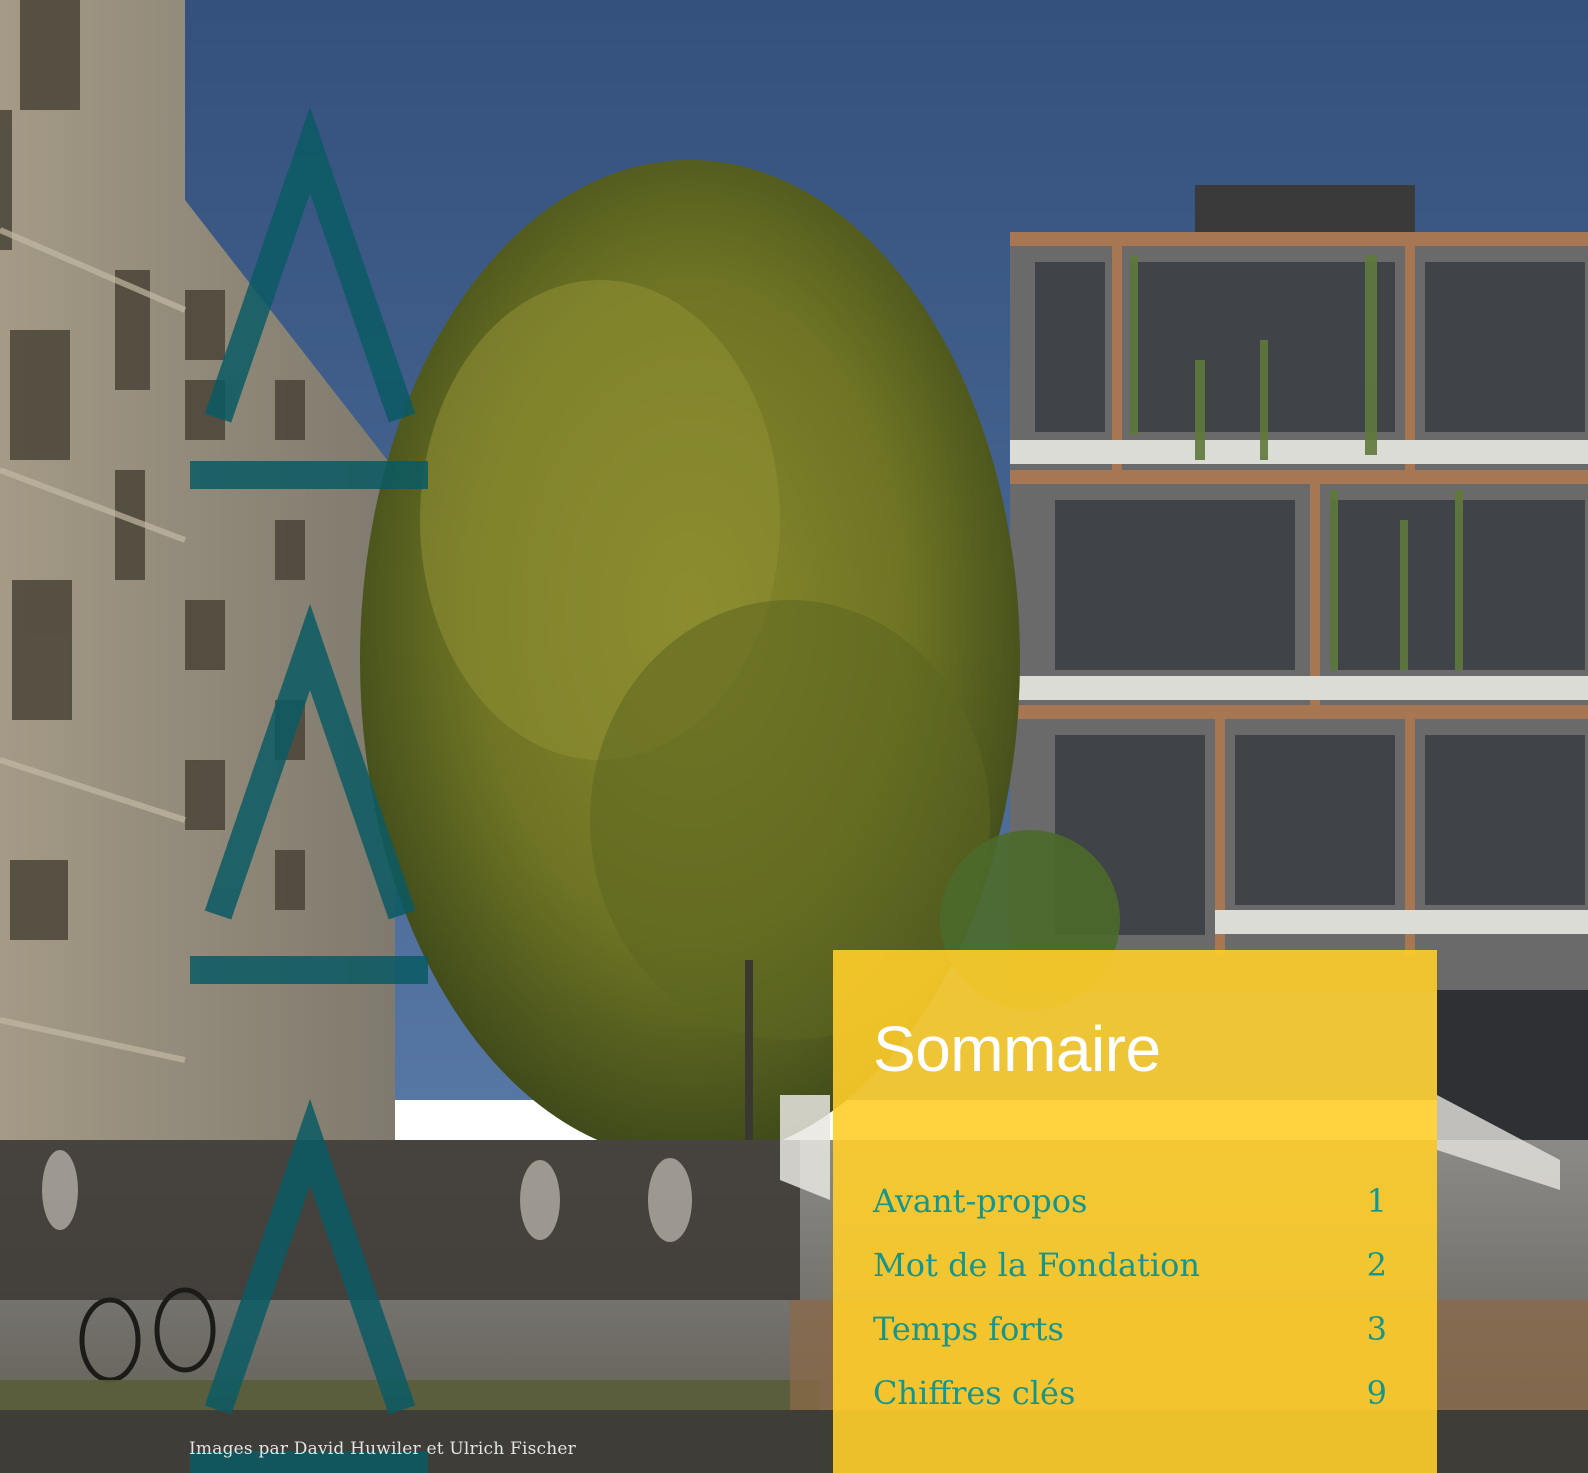 This screenshot has width=1588, height=1473. Describe the element at coordinates (1130, 1214) in the screenshot. I see `toc-item-avant-propos: Avant-propos 1` at that location.